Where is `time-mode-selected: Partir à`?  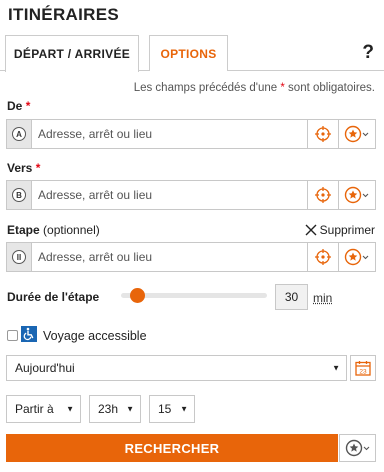
time-mode-selected: Partir à is located at coordinates (34, 409).